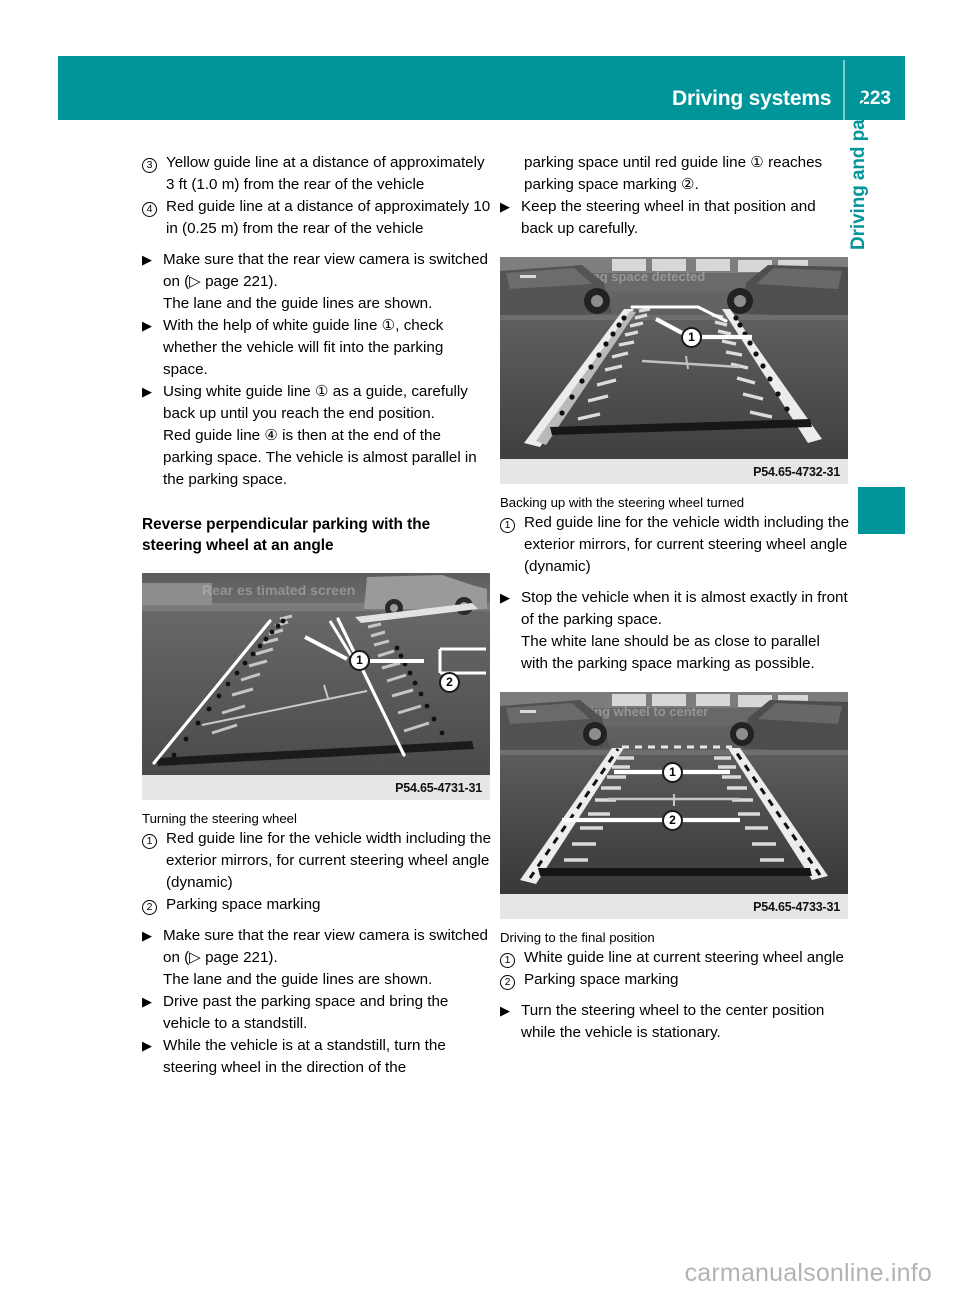 The width and height of the screenshot is (960, 1302). What do you see at coordinates (881, 510) in the screenshot?
I see `section-tab-marker` at bounding box center [881, 510].